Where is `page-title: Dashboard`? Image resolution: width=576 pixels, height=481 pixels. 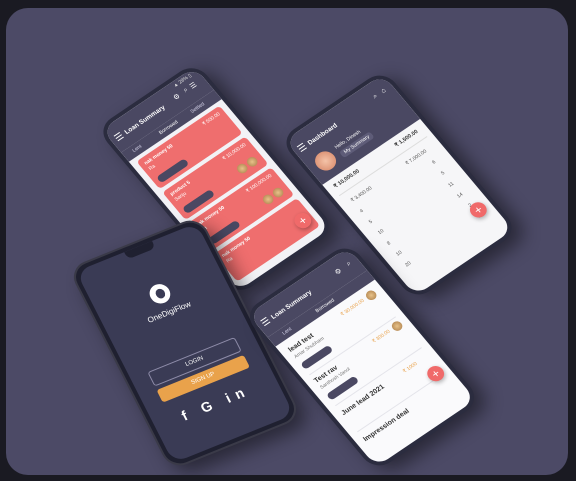 page-title: Dashboard is located at coordinates (323, 134).